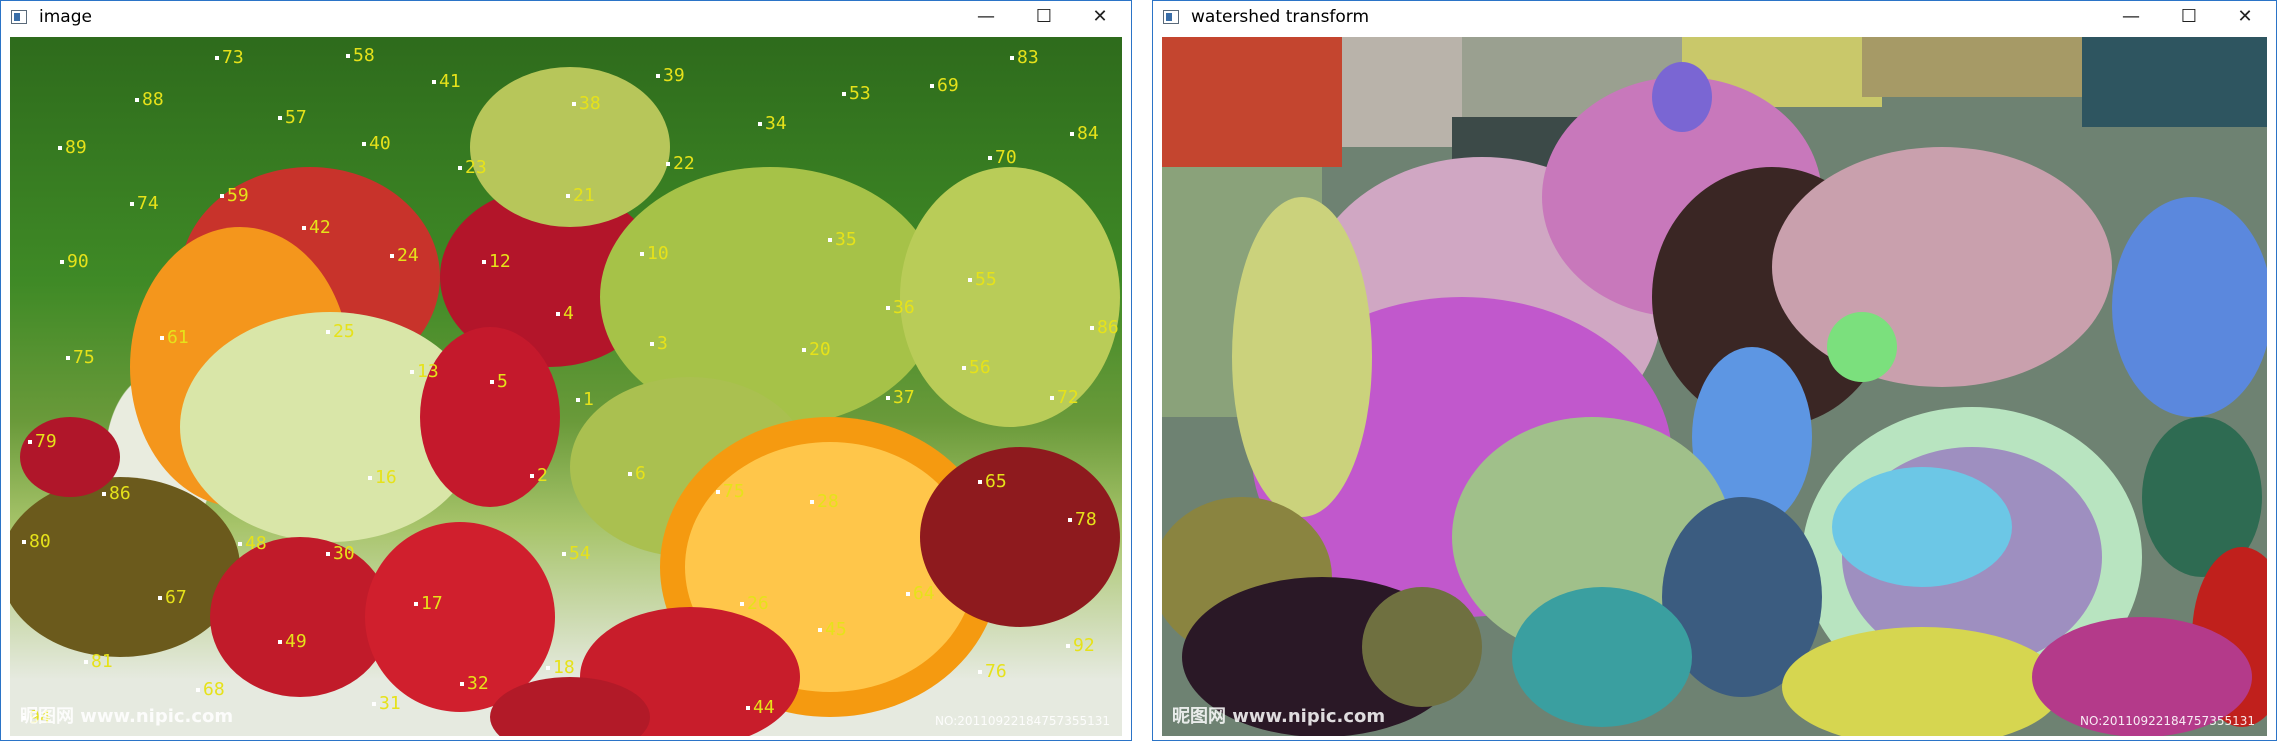 The width and height of the screenshot is (2277, 741). I want to click on marker-label: 92, so click(1080, 645).